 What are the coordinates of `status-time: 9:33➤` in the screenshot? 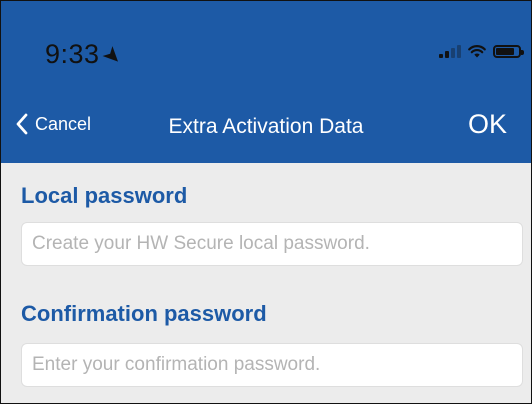 It's located at (86, 55).